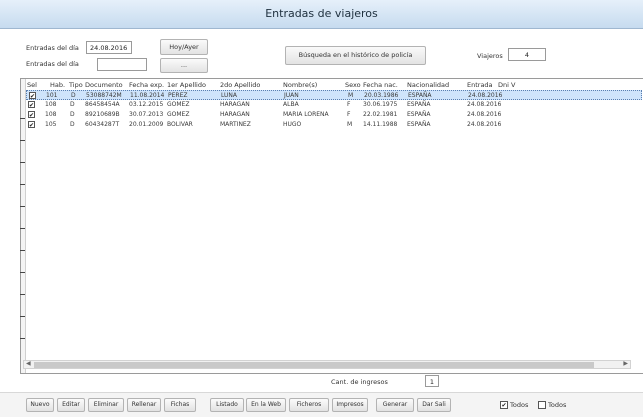 This screenshot has width=643, height=417. I want to click on cell-nombre: HUGO, so click(292, 124).